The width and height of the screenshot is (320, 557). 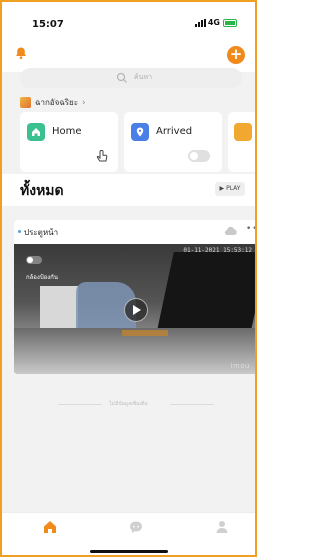 What do you see at coordinates (102, 156) in the screenshot?
I see `tap-hand-icon` at bounding box center [102, 156].